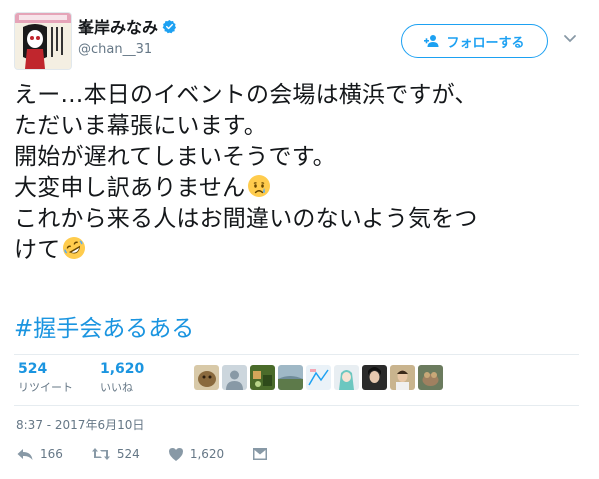 Image resolution: width=599 pixels, height=479 pixels. I want to click on like-button: 1,620, so click(196, 454).